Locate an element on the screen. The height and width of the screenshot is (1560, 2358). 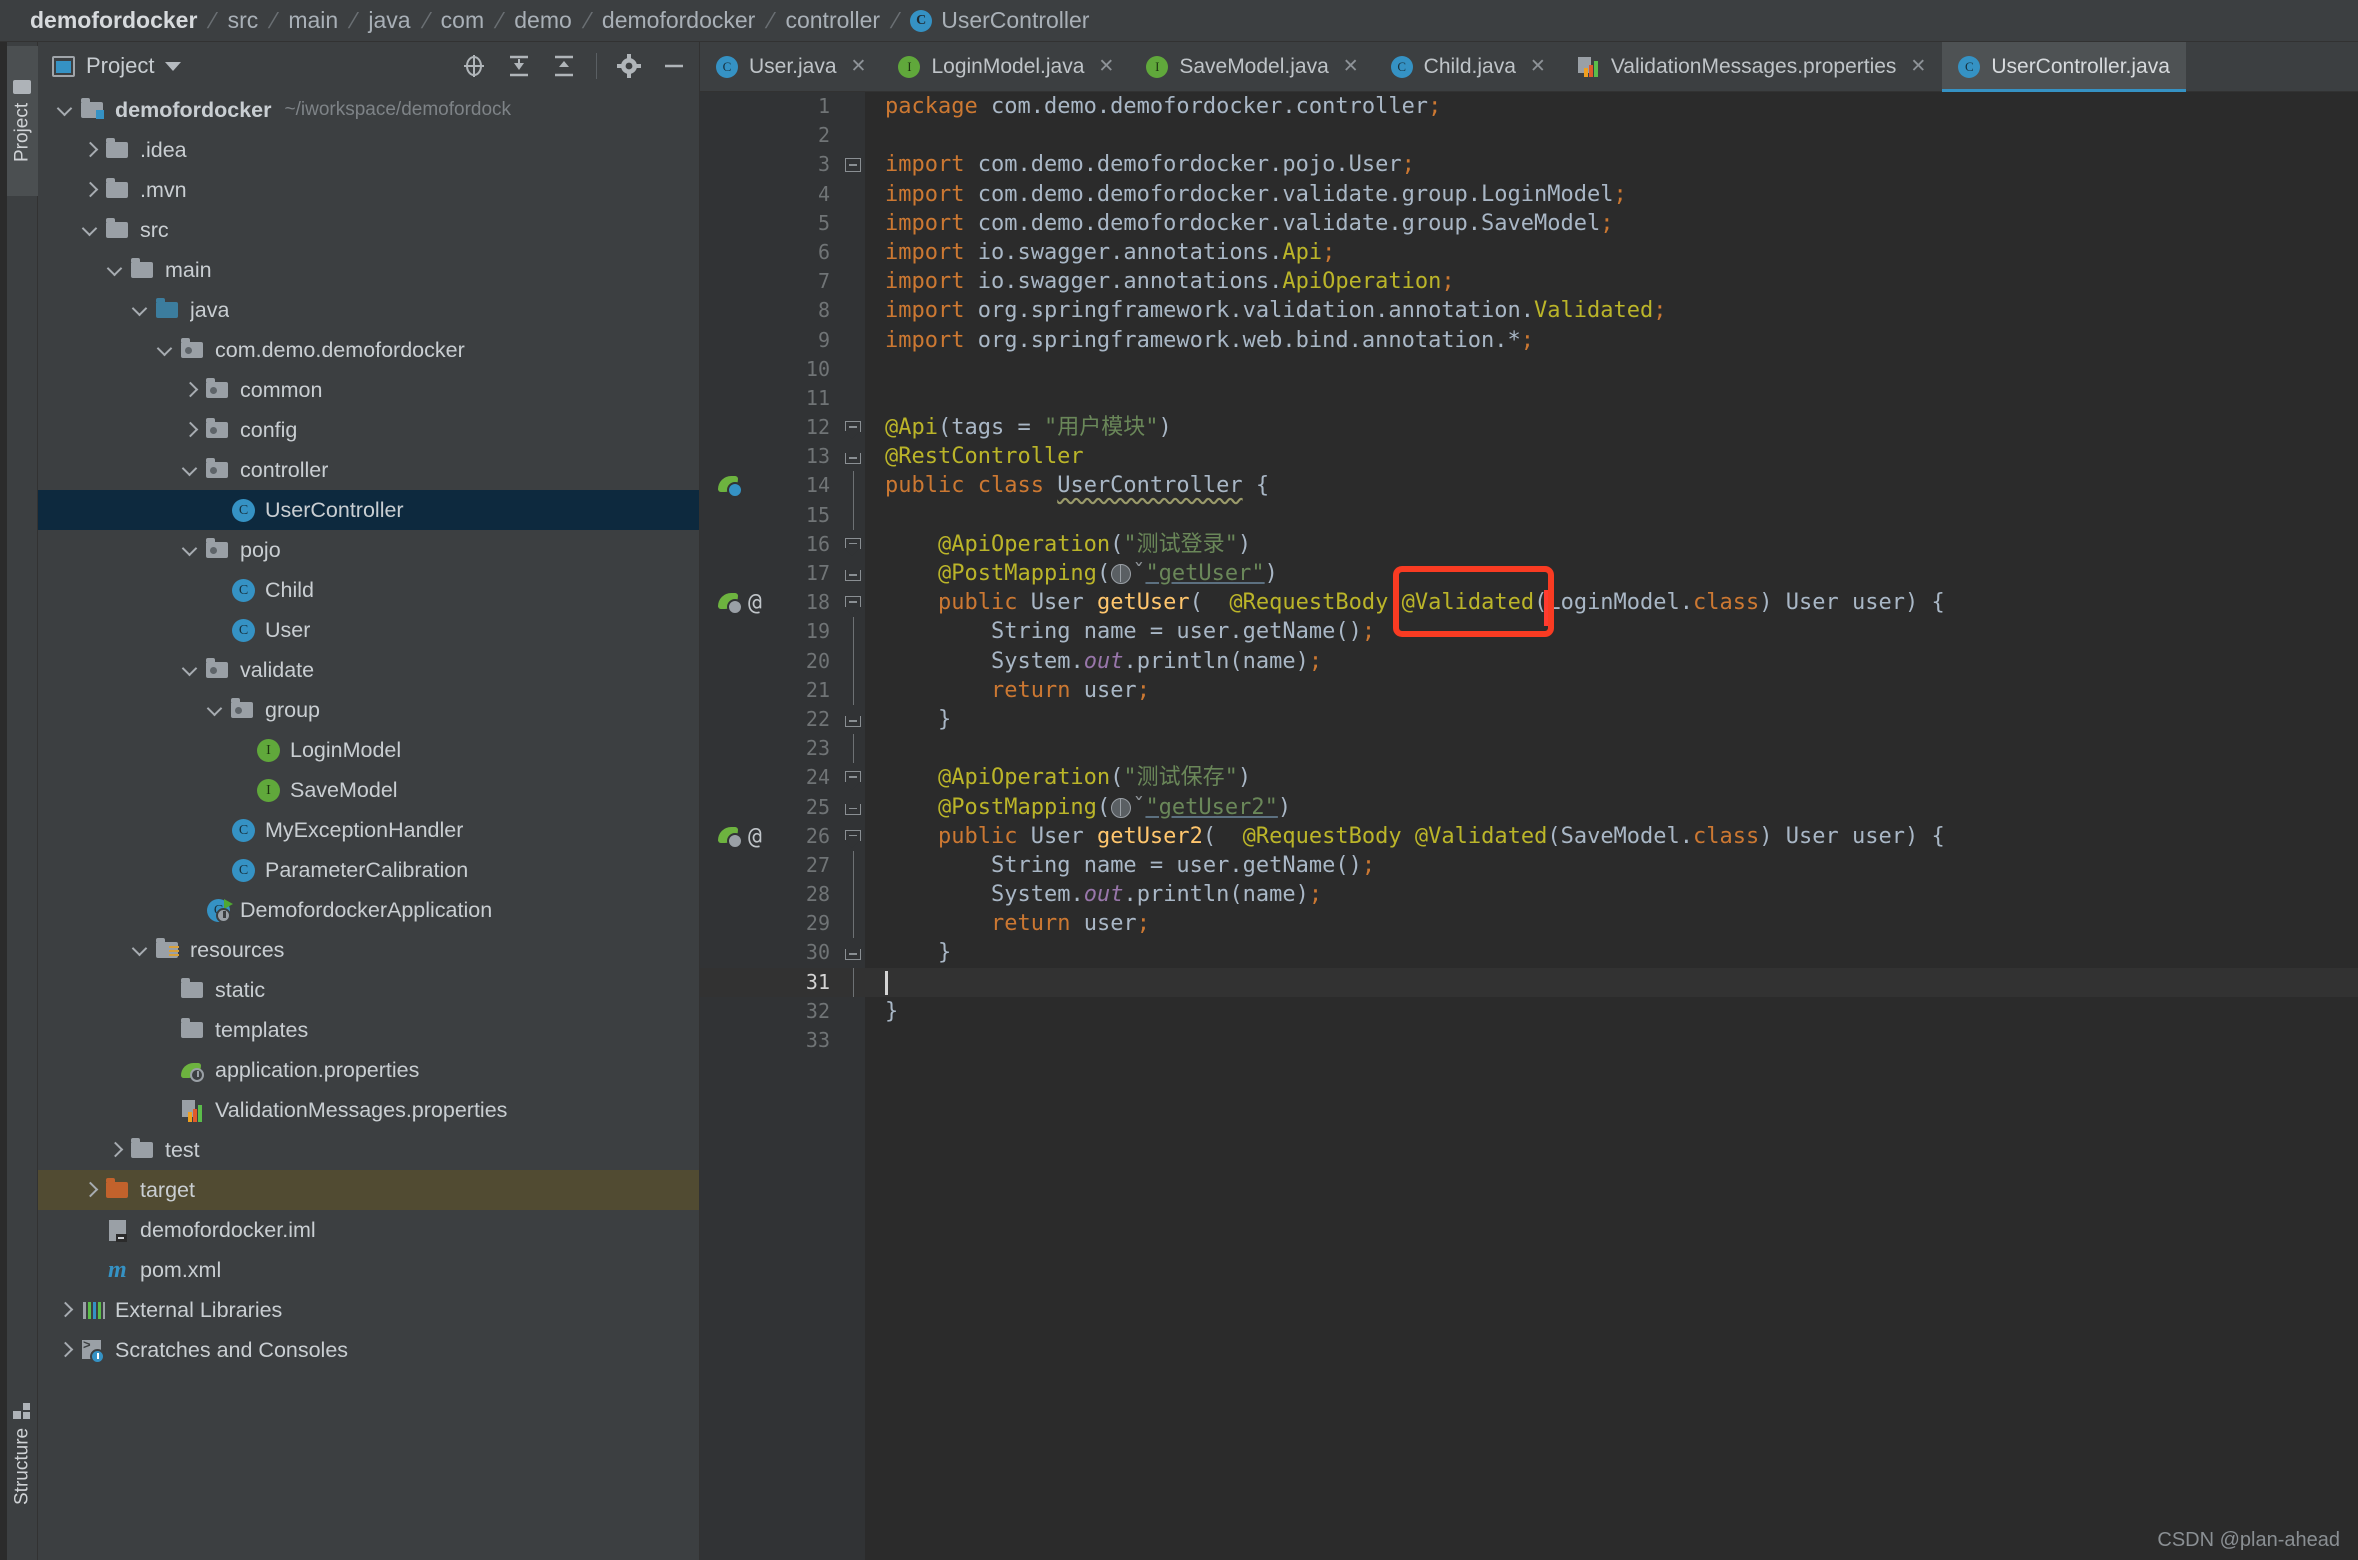
editor-tab-usercontroller-java: C UserController.java is located at coordinates (2064, 67).